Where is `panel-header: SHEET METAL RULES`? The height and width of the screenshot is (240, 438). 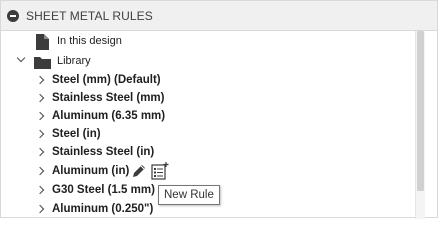
panel-header: SHEET METAL RULES is located at coordinates (219, 16).